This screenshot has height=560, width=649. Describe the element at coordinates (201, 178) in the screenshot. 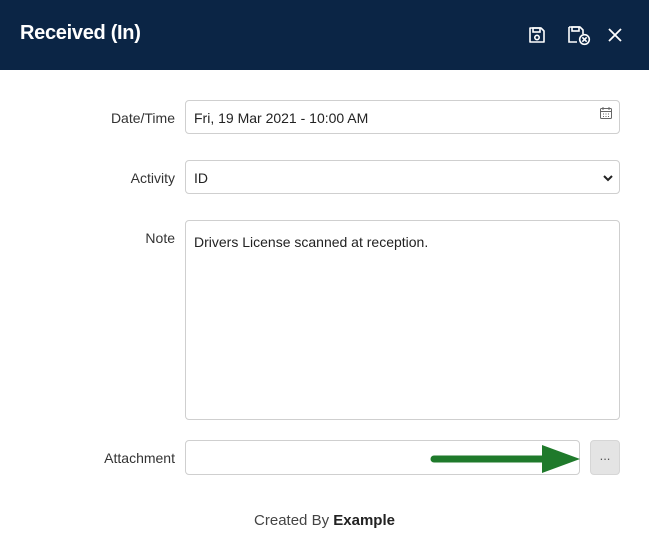

I see `activity-value: ID` at that location.